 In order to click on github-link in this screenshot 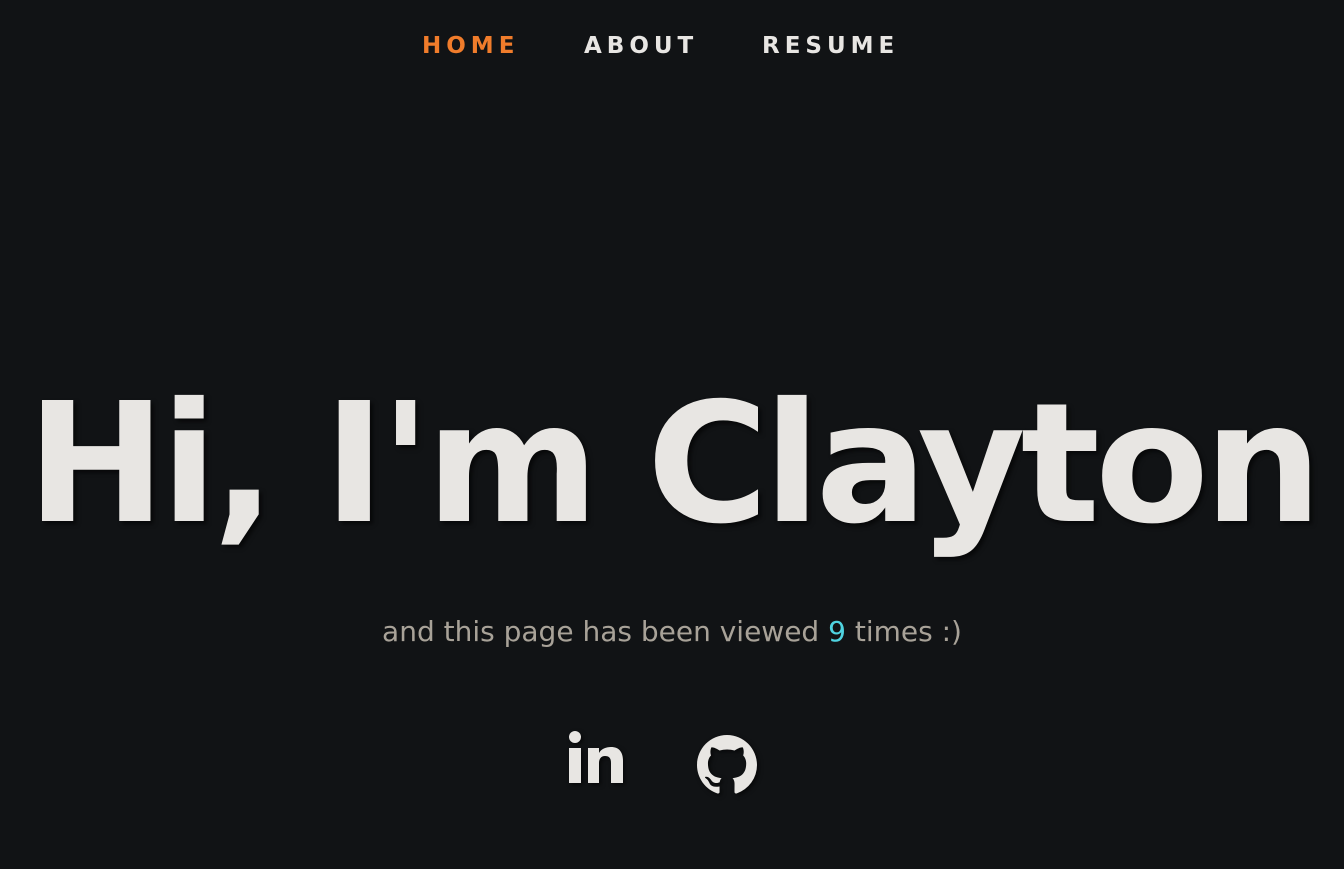, I will do `click(727, 758)`.